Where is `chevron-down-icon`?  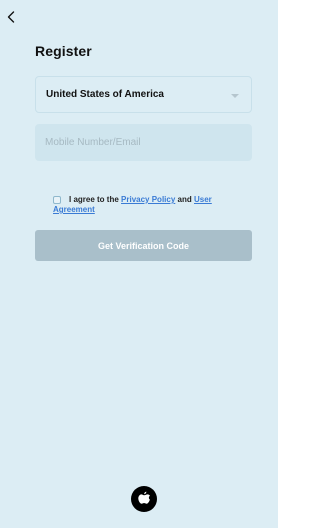 chevron-down-icon is located at coordinates (235, 95).